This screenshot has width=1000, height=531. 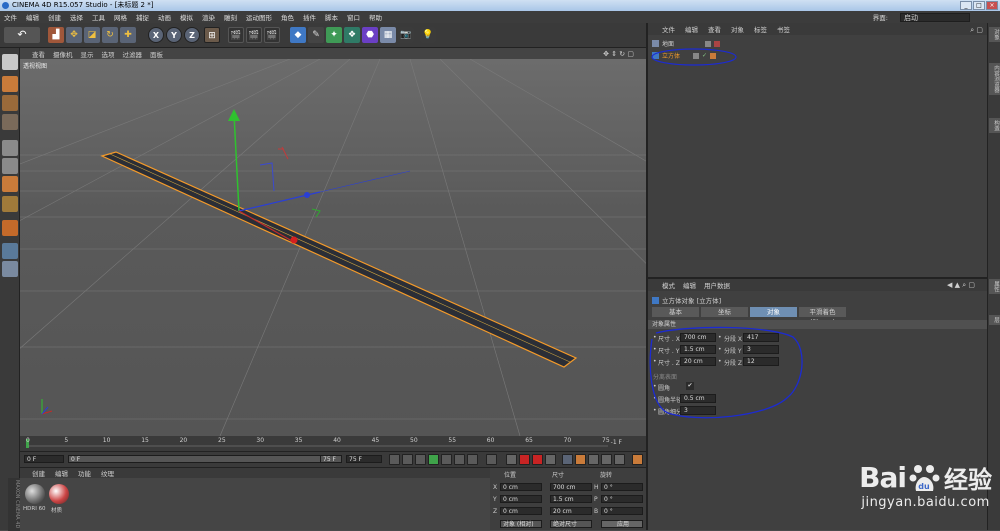 I want to click on axis-mode-icon, so click(x=10, y=204).